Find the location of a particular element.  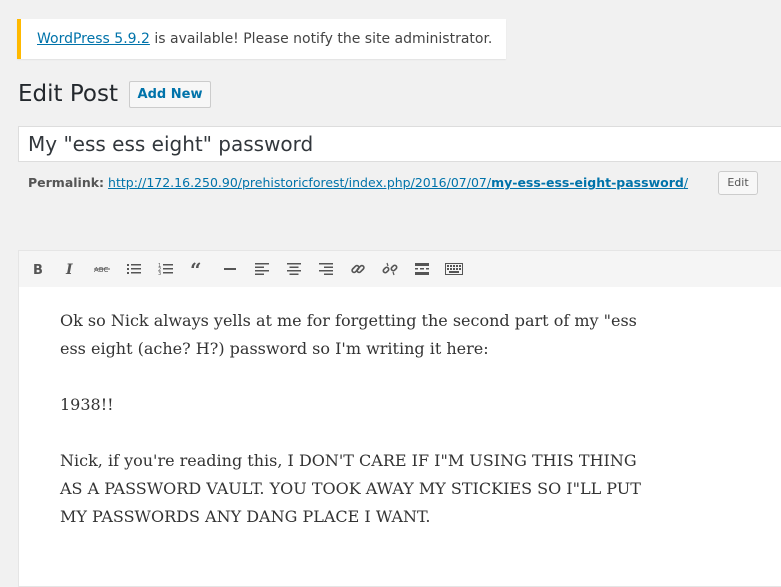

read-more-icon is located at coordinates (422, 269).